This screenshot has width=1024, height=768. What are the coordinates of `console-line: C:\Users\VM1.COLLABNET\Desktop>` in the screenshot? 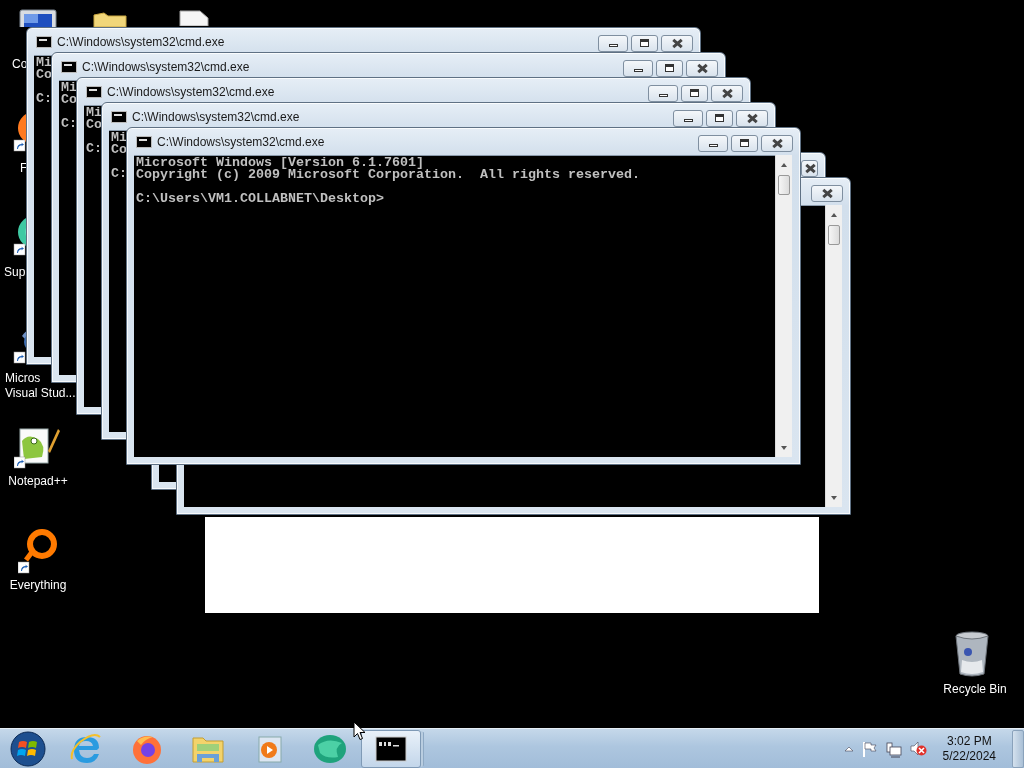 It's located at (260, 199).